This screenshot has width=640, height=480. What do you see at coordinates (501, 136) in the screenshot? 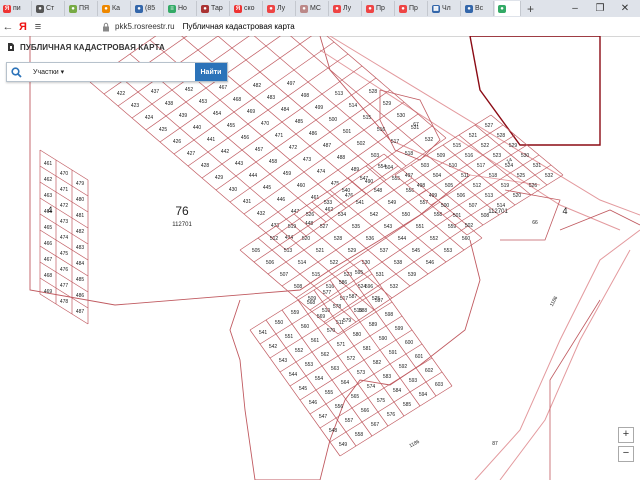
I see `parcel-number: 528` at bounding box center [501, 136].